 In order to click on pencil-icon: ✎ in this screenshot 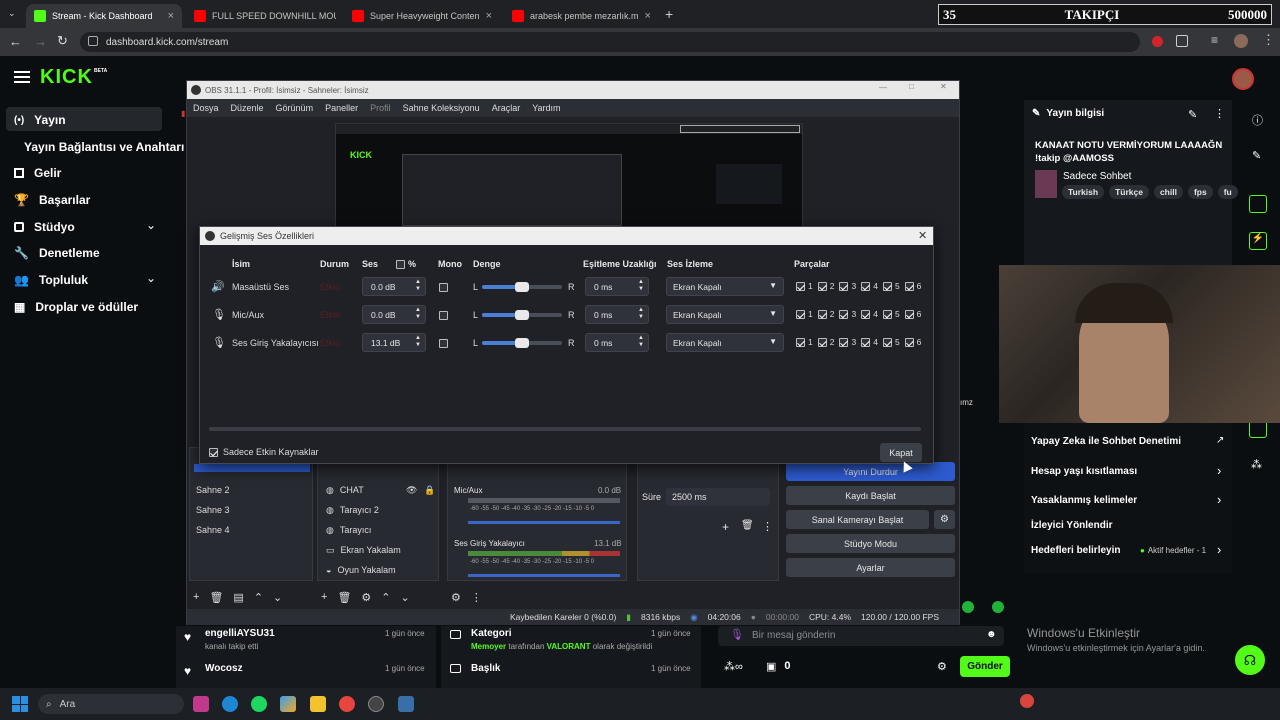, I will do `click(1256, 155)`.